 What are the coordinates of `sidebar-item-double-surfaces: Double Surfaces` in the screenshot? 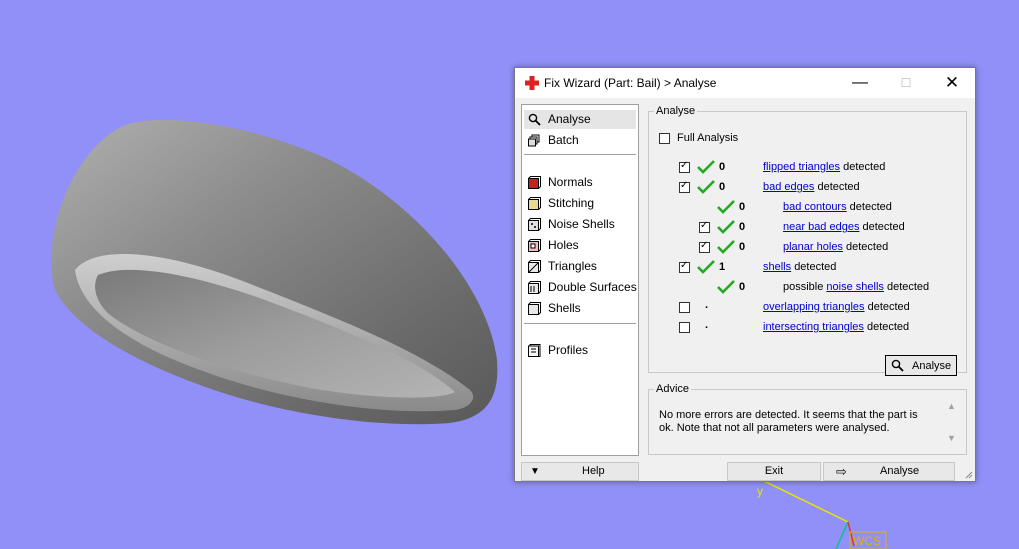 It's located at (580, 287).